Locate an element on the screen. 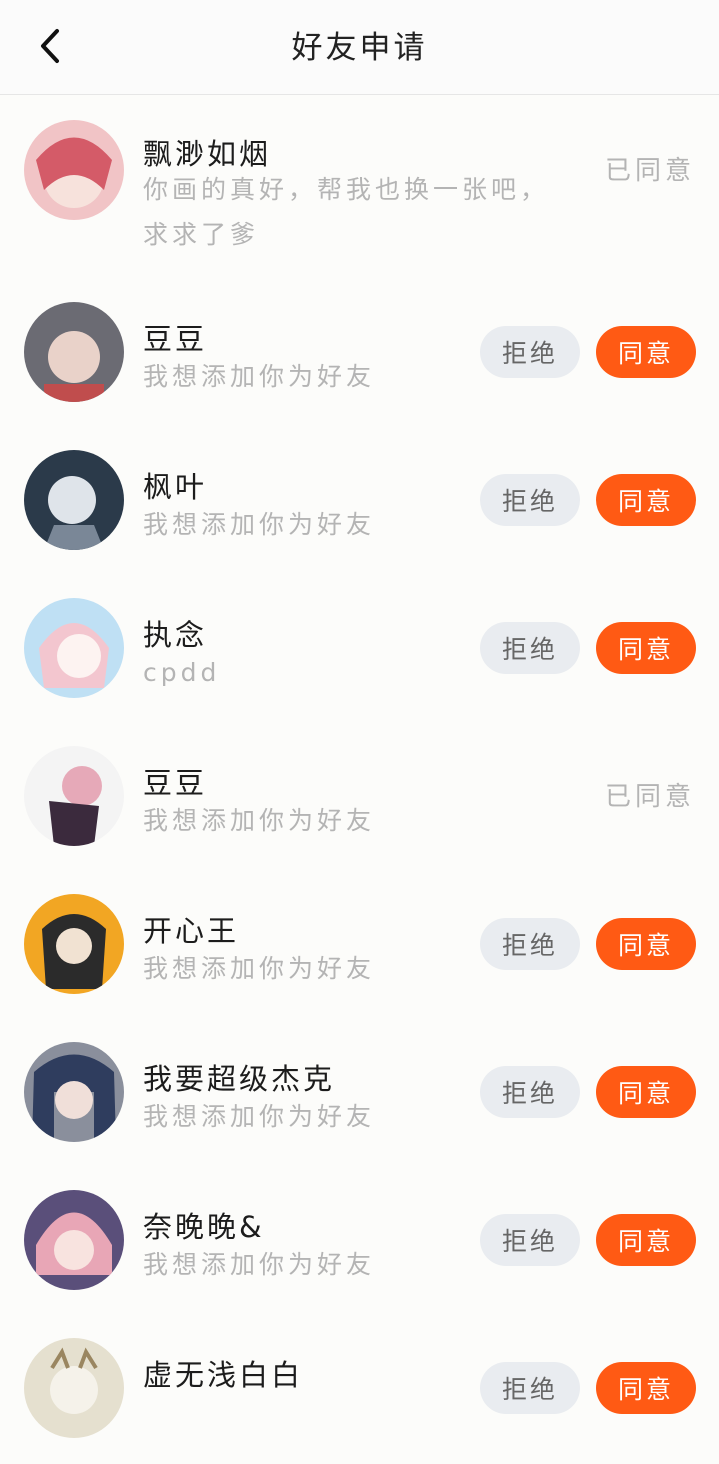  friend-request-item: 执念 cpdd 拒绝 同意 is located at coordinates (359, 650).